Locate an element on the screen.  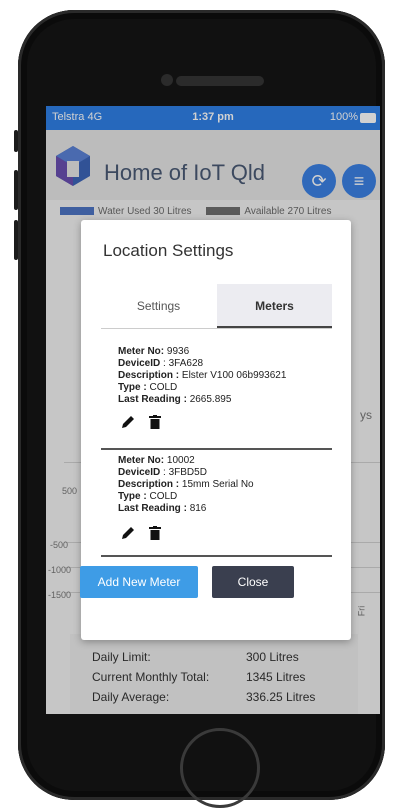
device-id-row: DeviceID : 3FA628 is located at coordinates (202, 364).